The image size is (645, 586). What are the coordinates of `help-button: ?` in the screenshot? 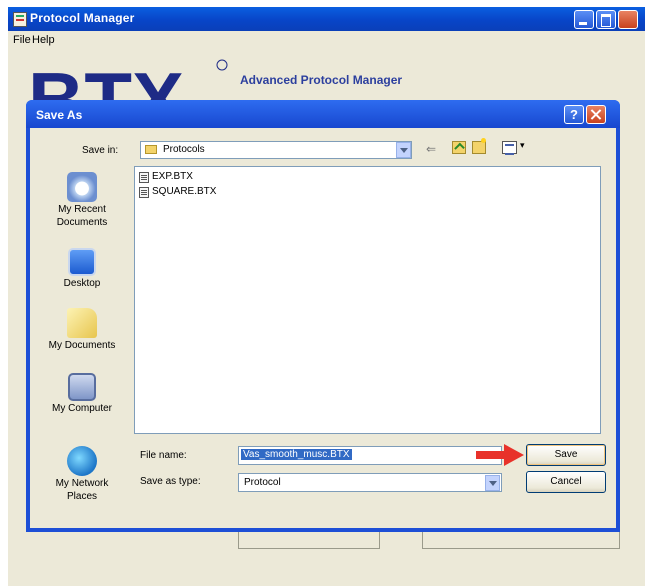 It's located at (574, 114).